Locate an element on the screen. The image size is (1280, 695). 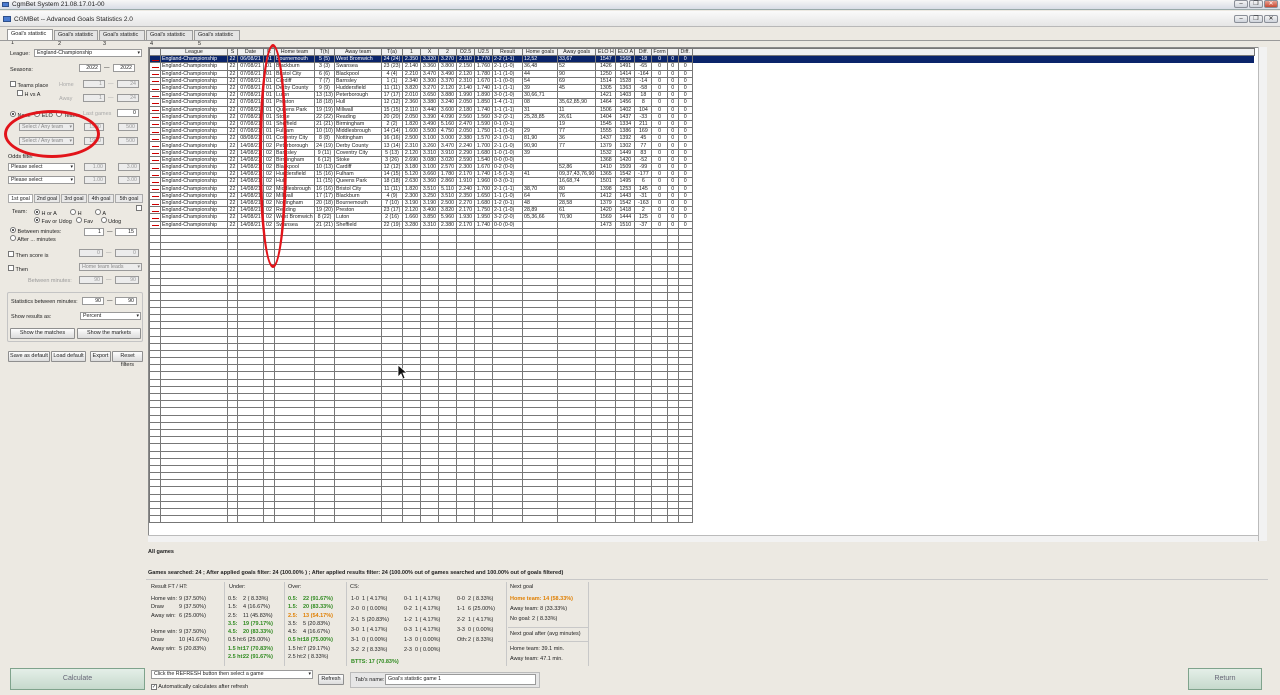
goal-enable-checkbox is located at coordinates (139, 208).